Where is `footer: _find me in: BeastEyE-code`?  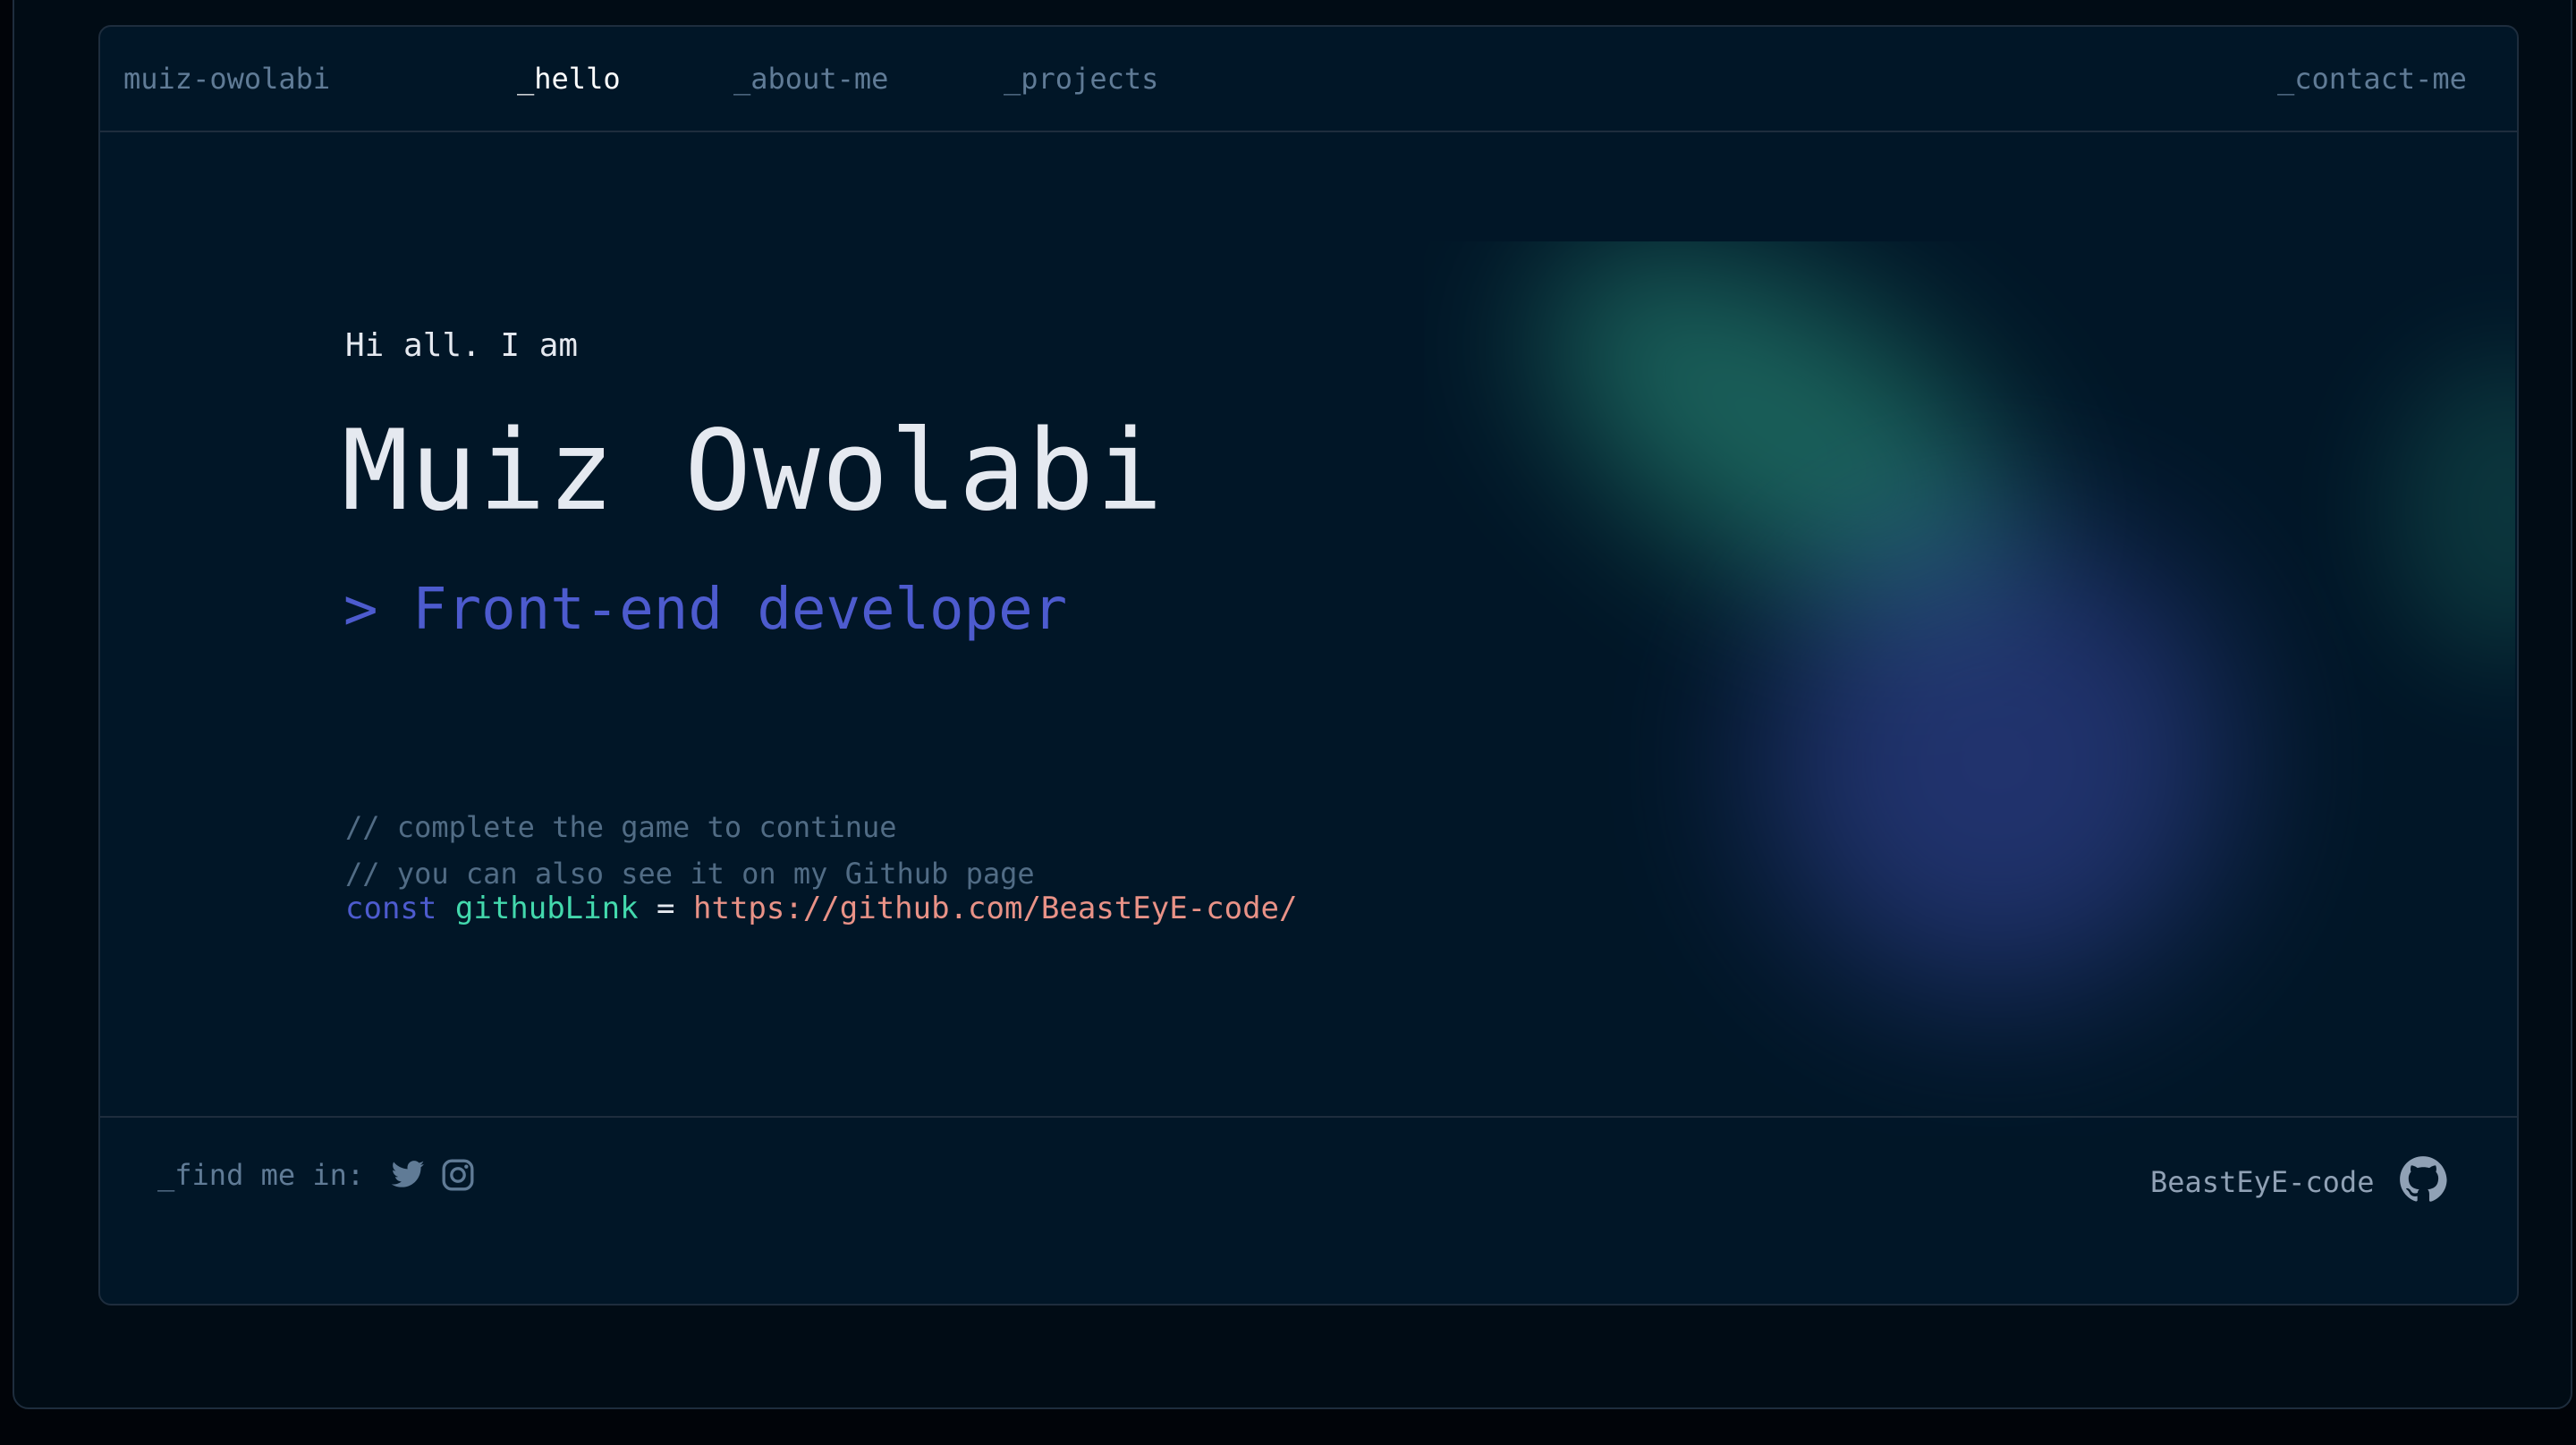
footer: _find me in: BeastEyE-code is located at coordinates (1308, 1210).